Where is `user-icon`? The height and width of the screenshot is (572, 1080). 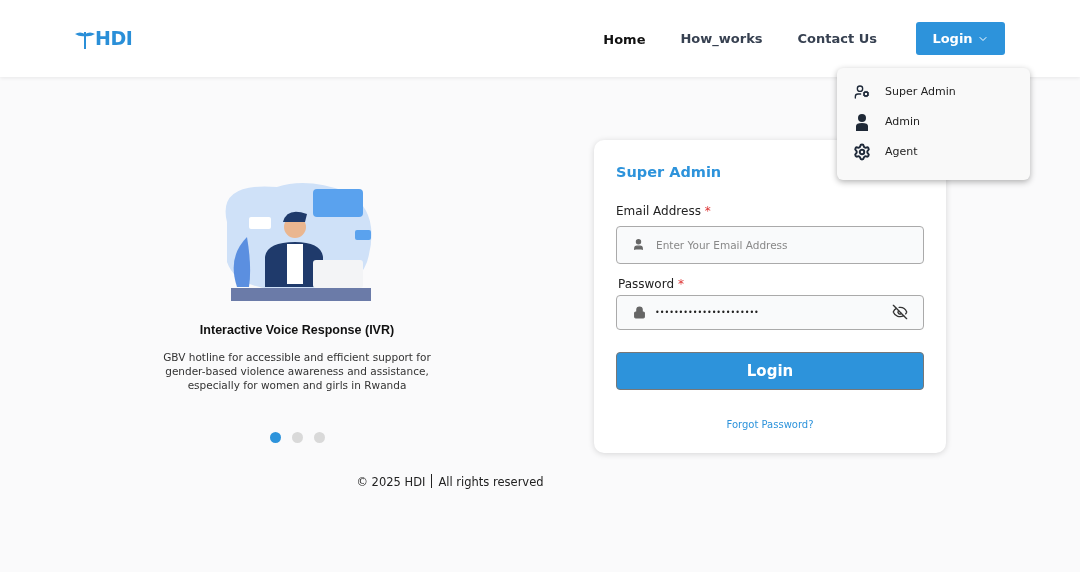
user-icon is located at coordinates (638, 244).